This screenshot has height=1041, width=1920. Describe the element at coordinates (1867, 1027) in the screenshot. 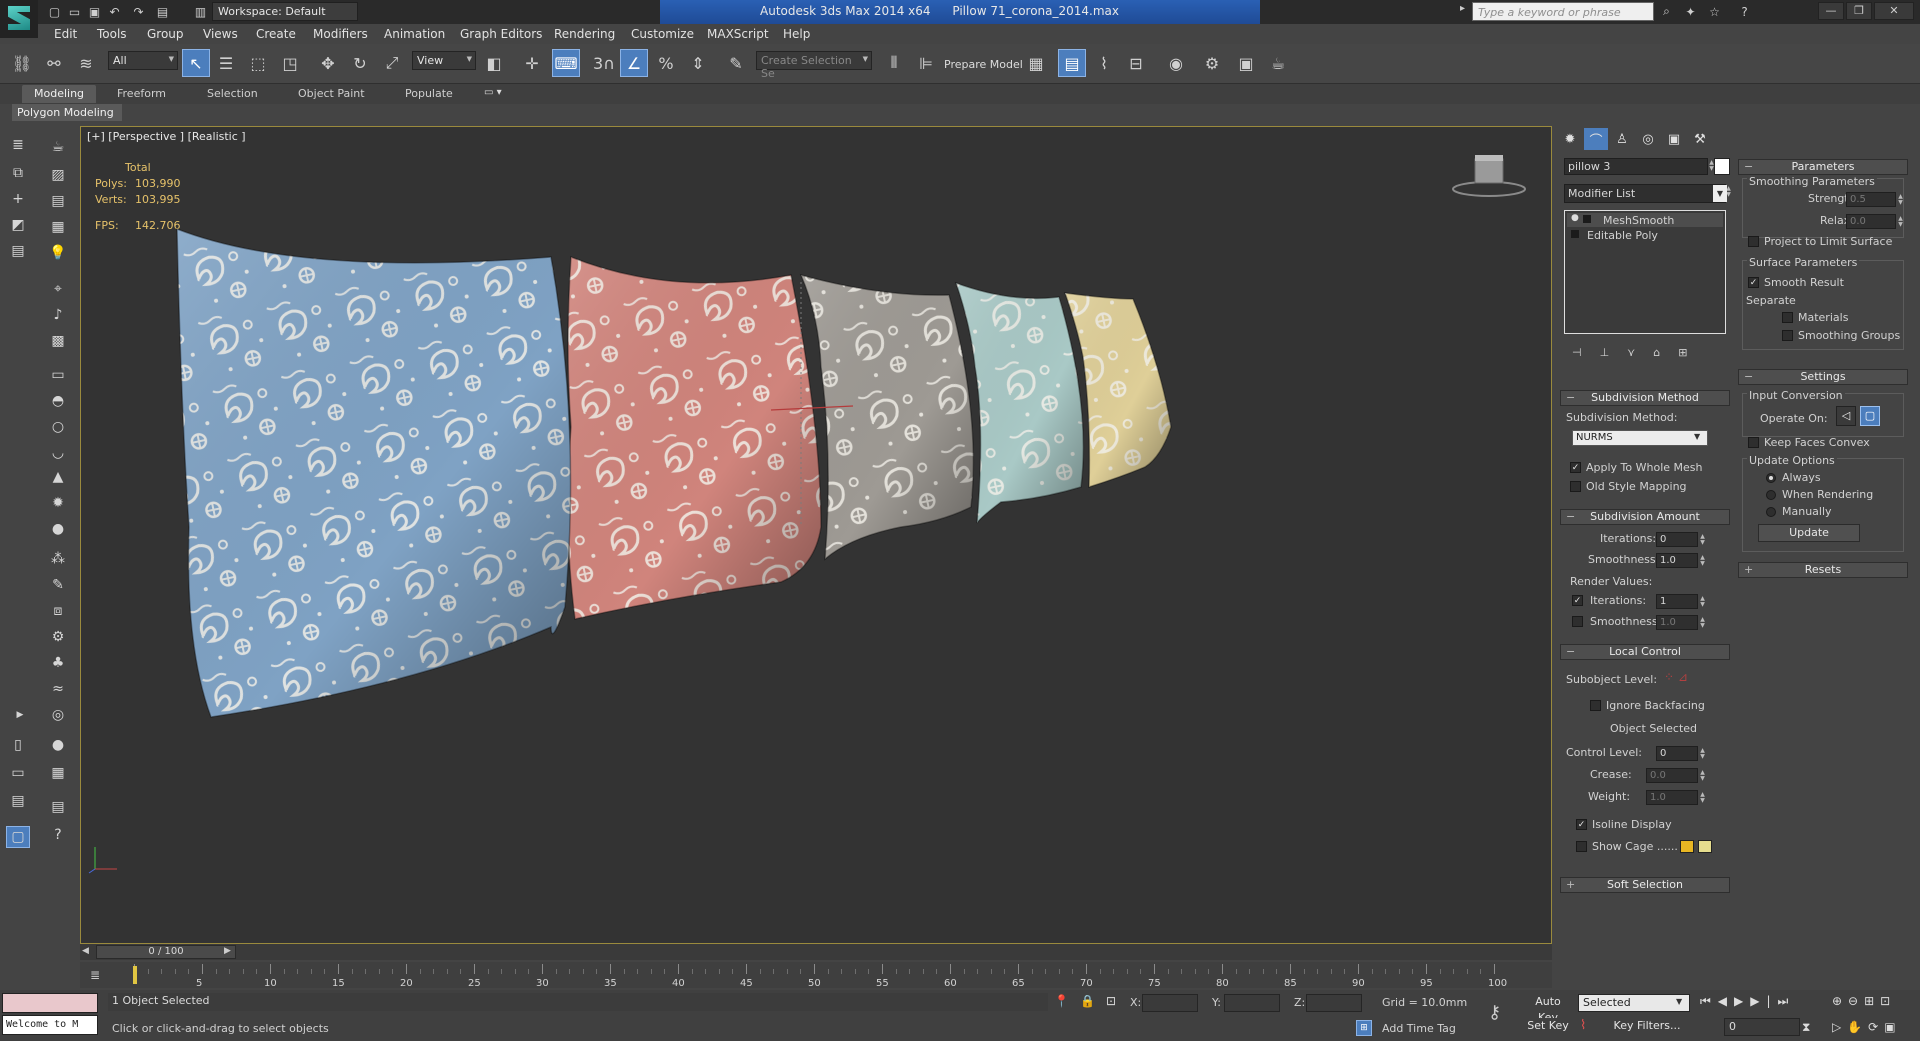

I see `viewport-nav-bottom-icons: ▷✋⟳▣` at that location.